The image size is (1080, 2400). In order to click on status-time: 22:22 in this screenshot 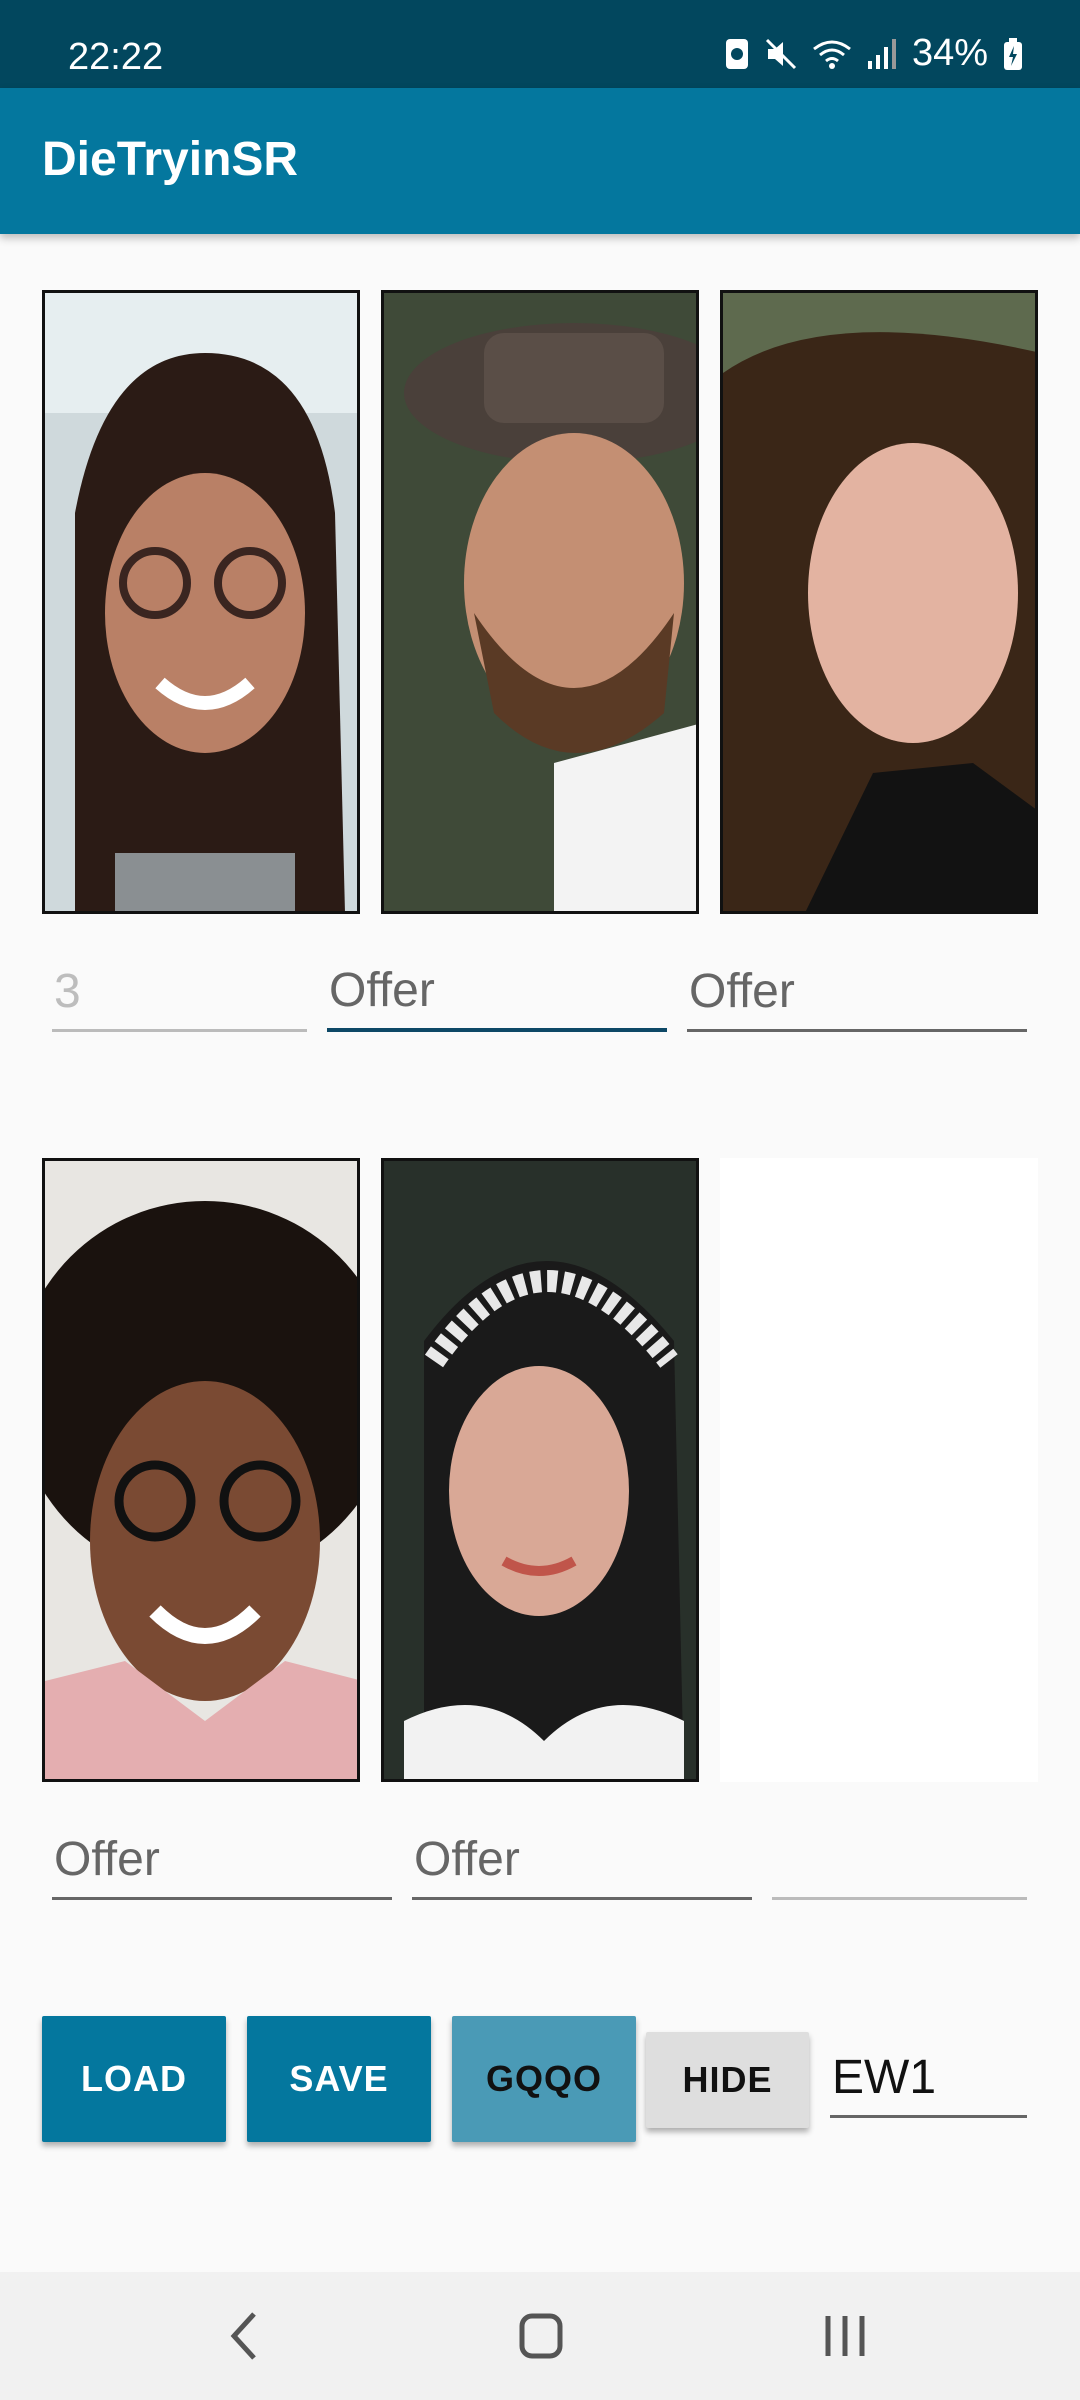, I will do `click(116, 57)`.